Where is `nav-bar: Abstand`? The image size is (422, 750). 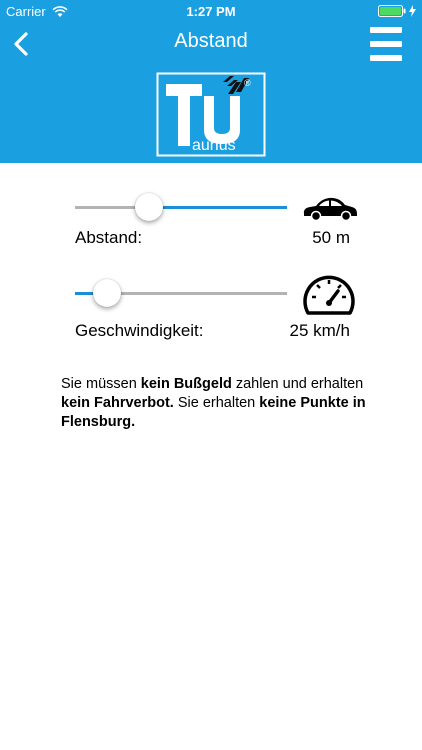 nav-bar: Abstand is located at coordinates (211, 44).